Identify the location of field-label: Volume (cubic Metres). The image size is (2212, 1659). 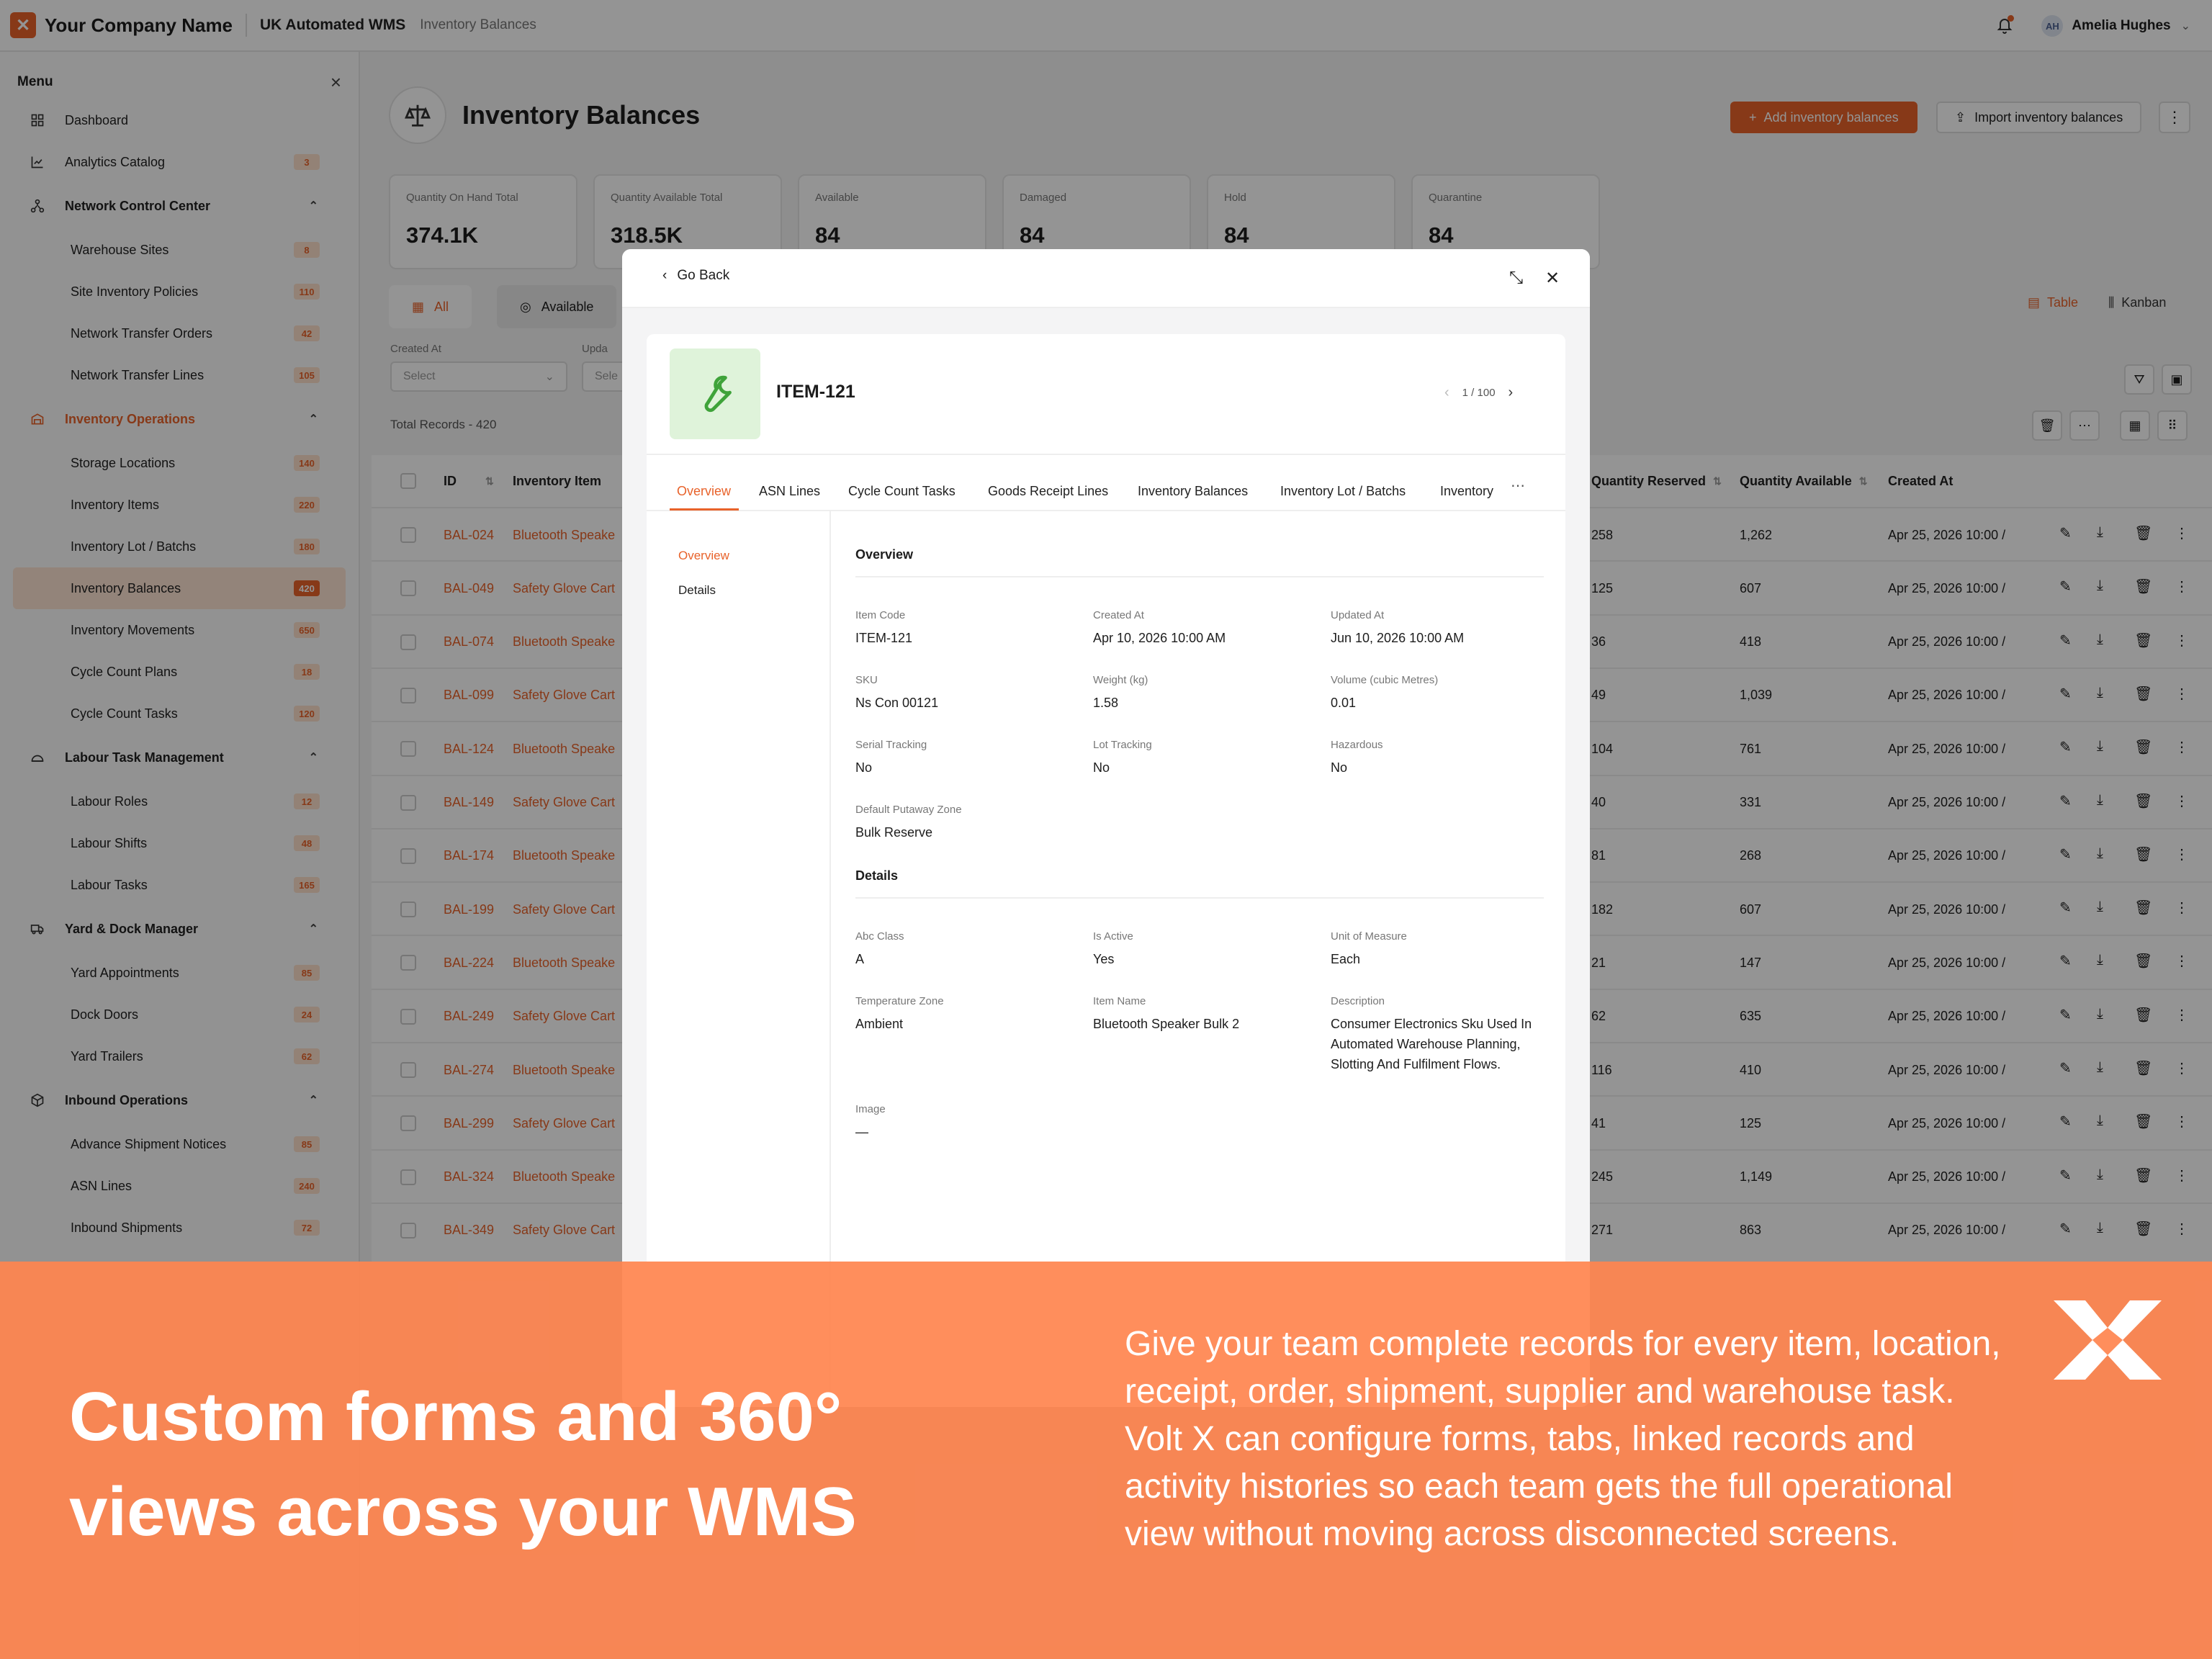
(1385, 680).